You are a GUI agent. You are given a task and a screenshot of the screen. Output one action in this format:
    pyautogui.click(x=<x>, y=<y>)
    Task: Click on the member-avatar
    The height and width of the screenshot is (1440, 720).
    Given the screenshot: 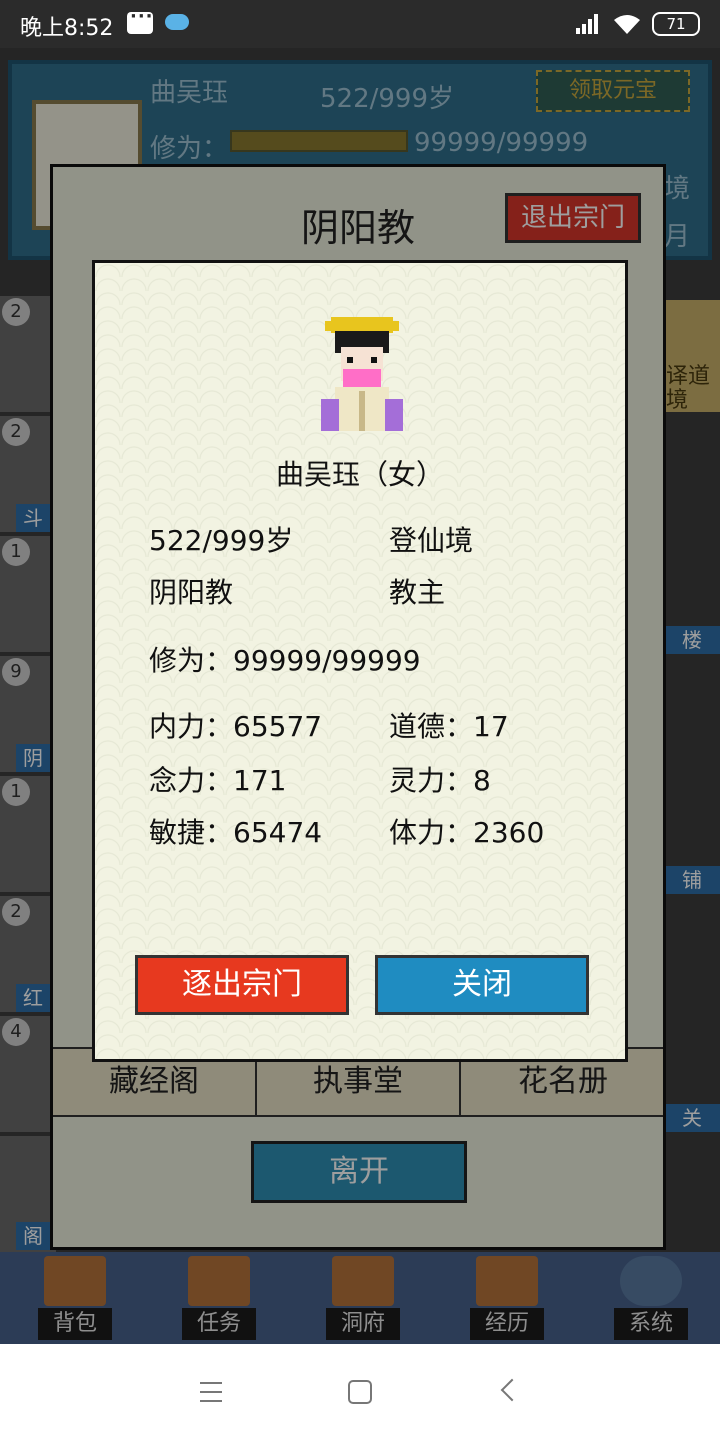 What is the action you would take?
    pyautogui.click(x=362, y=374)
    